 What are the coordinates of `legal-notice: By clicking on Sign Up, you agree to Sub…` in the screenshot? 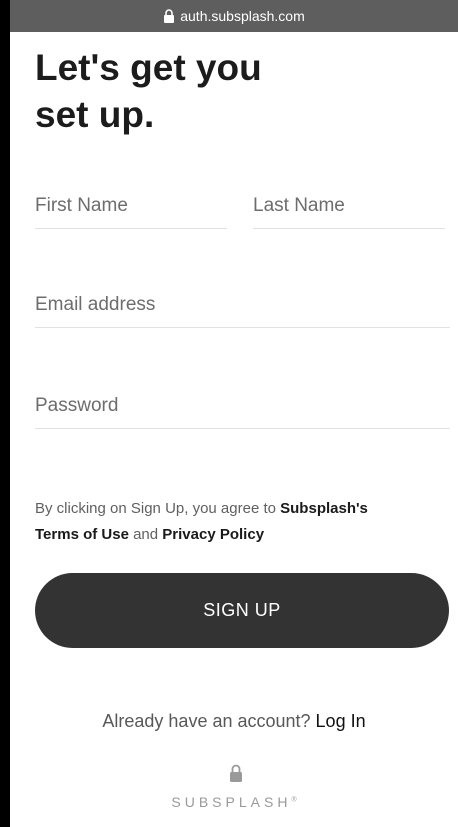 It's located at (235, 522).